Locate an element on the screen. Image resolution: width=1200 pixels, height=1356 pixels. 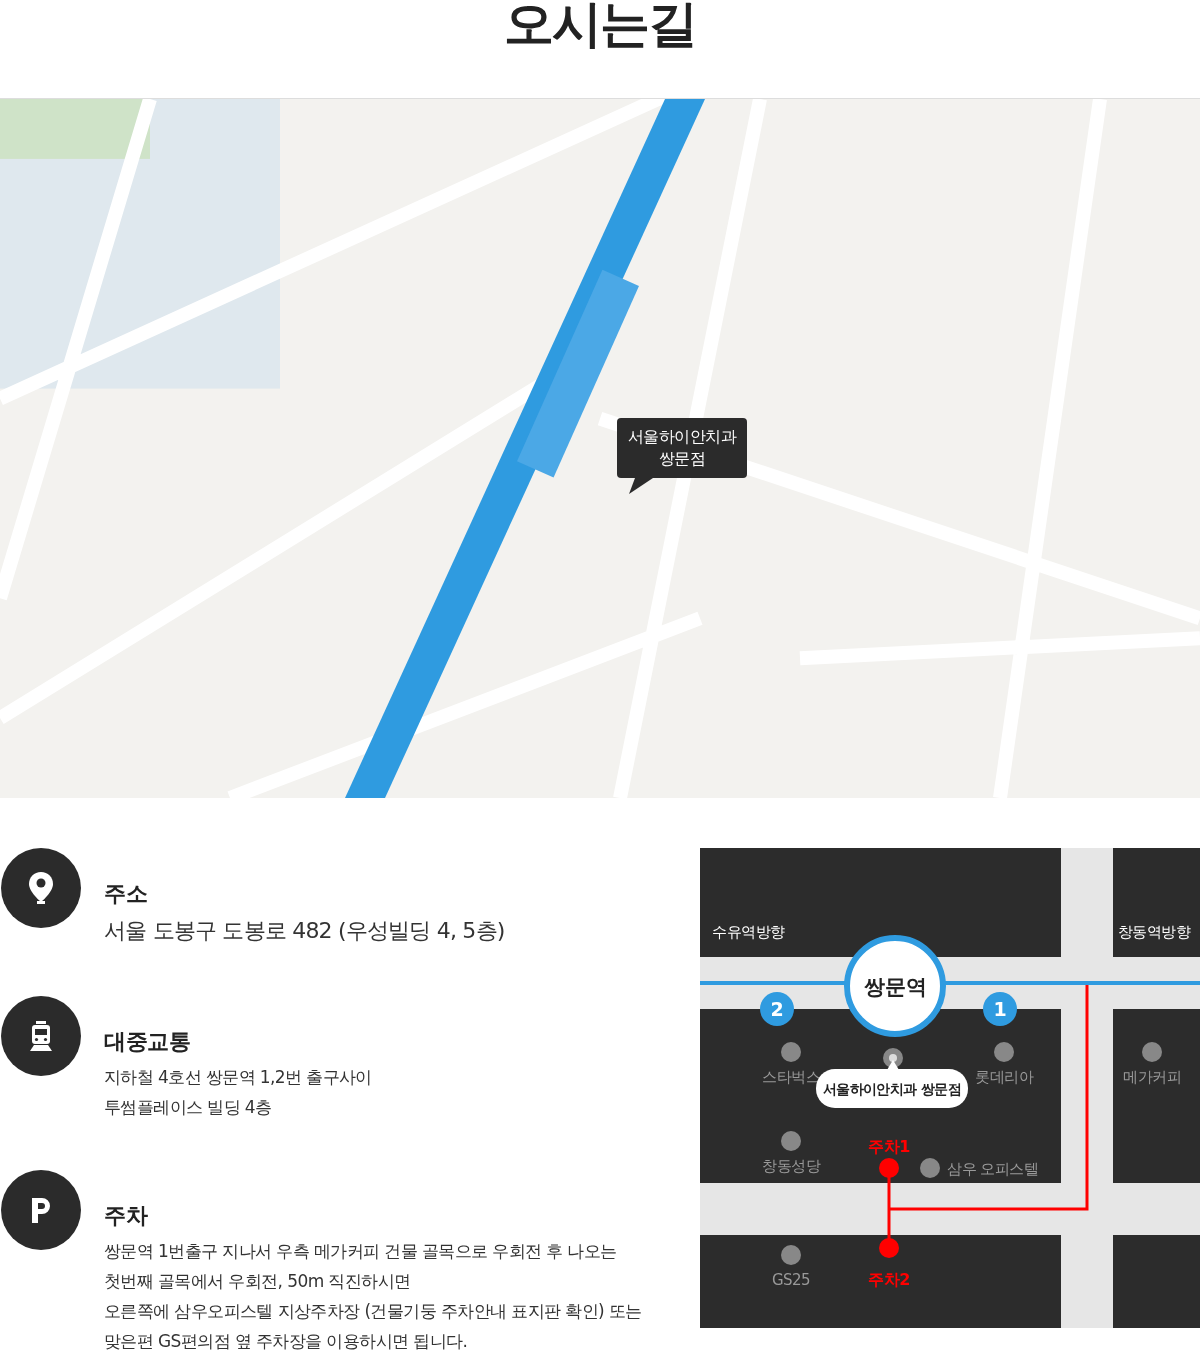
section-title: 주차 is located at coordinates (126, 1216).